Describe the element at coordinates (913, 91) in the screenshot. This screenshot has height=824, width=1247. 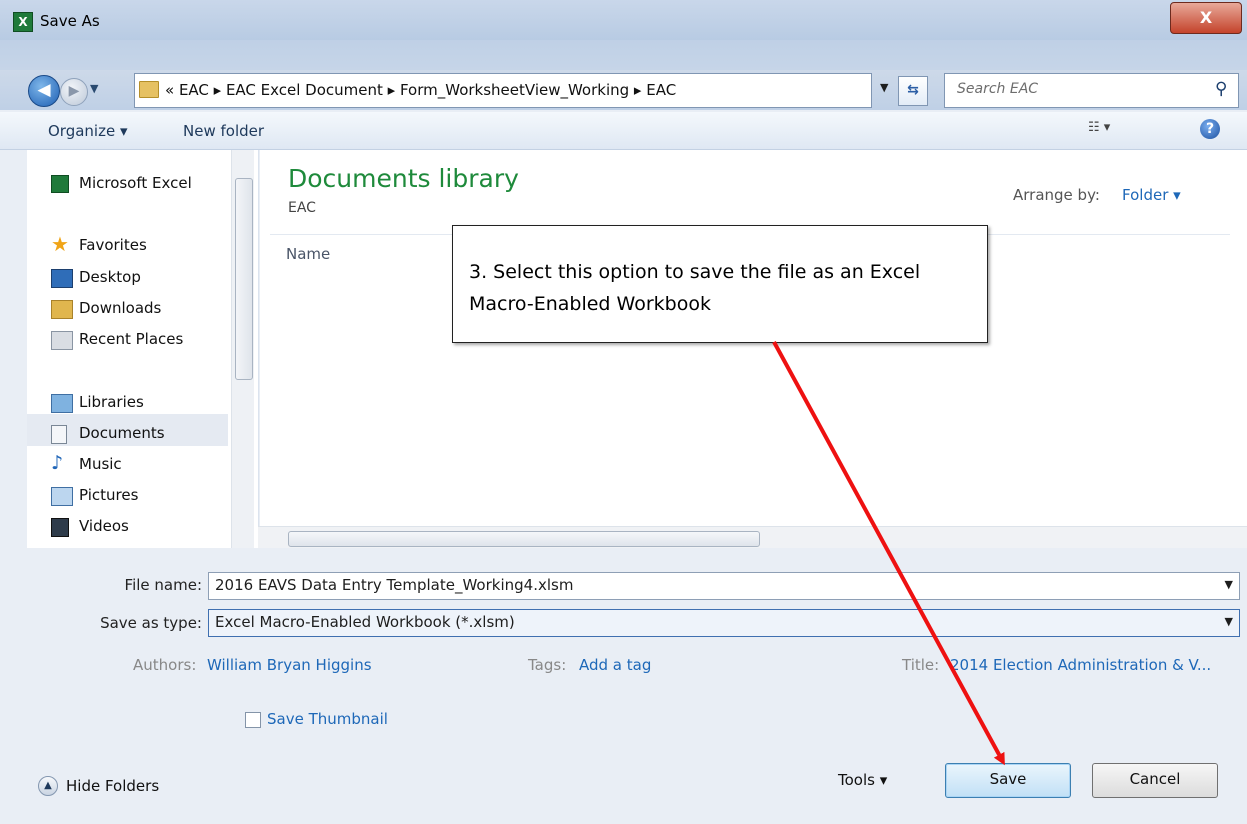
I see `refresh-button: ⇆` at that location.